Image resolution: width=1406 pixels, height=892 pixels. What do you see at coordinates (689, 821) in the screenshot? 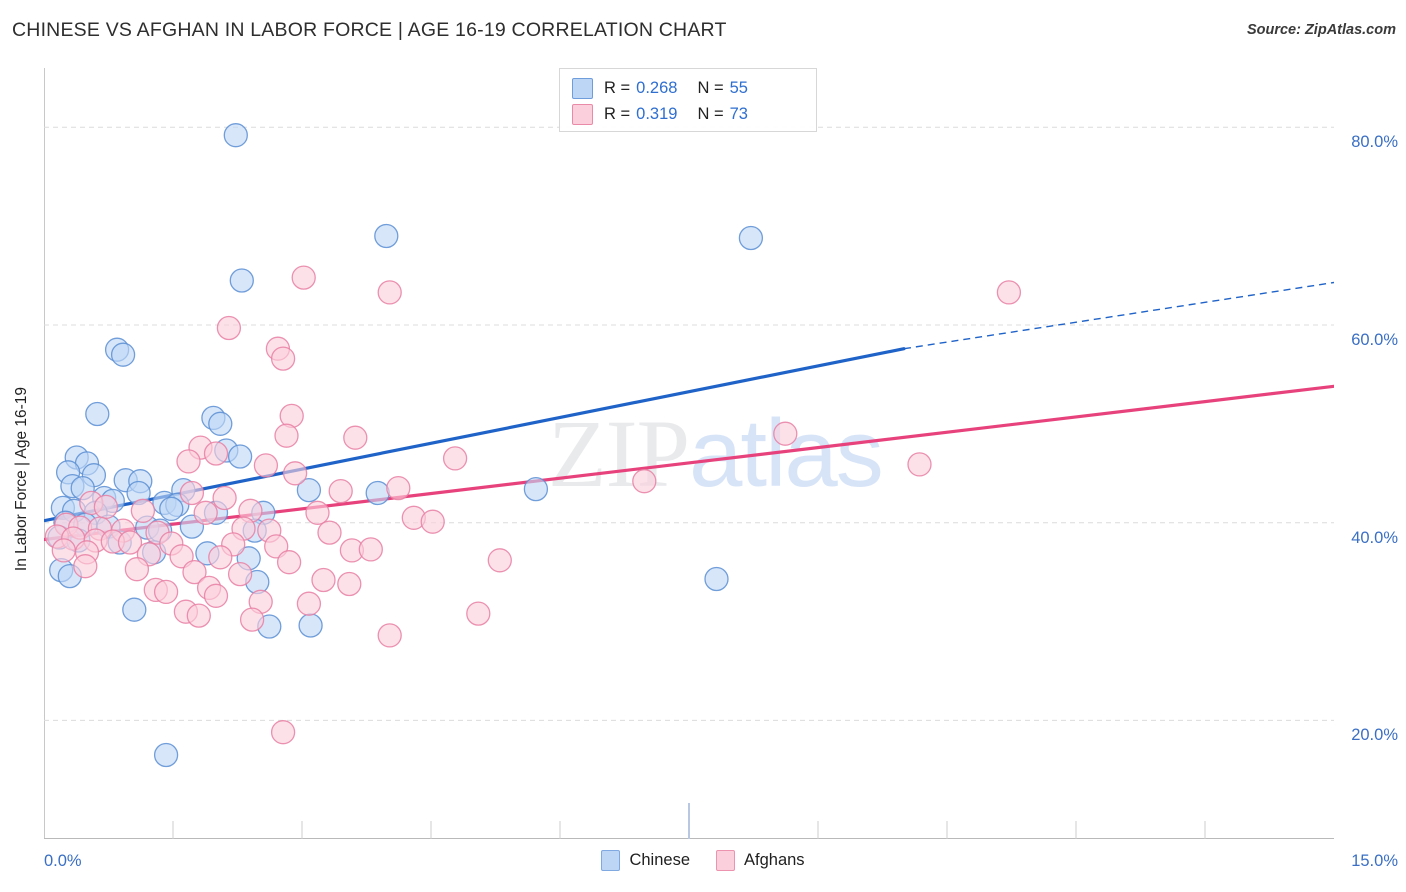
I see `x-axis-ticks` at bounding box center [689, 821].